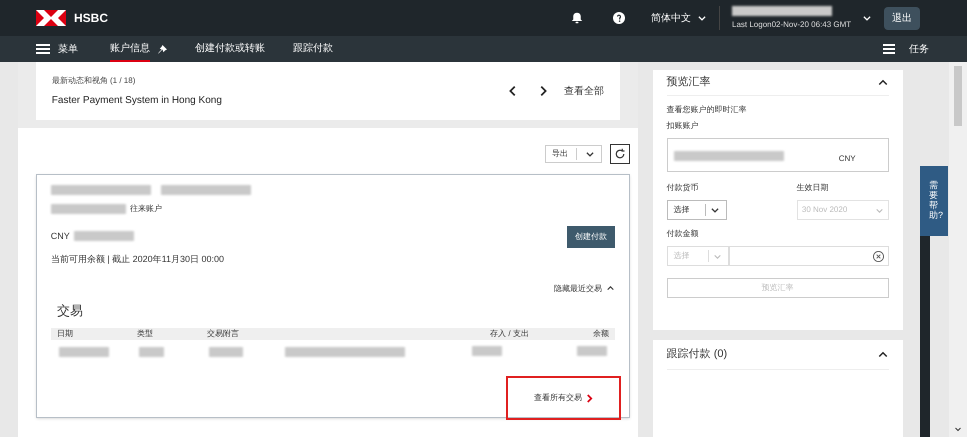 This screenshot has width=967, height=437. Describe the element at coordinates (57, 49) in the screenshot. I see `menu-button: 菜单` at that location.